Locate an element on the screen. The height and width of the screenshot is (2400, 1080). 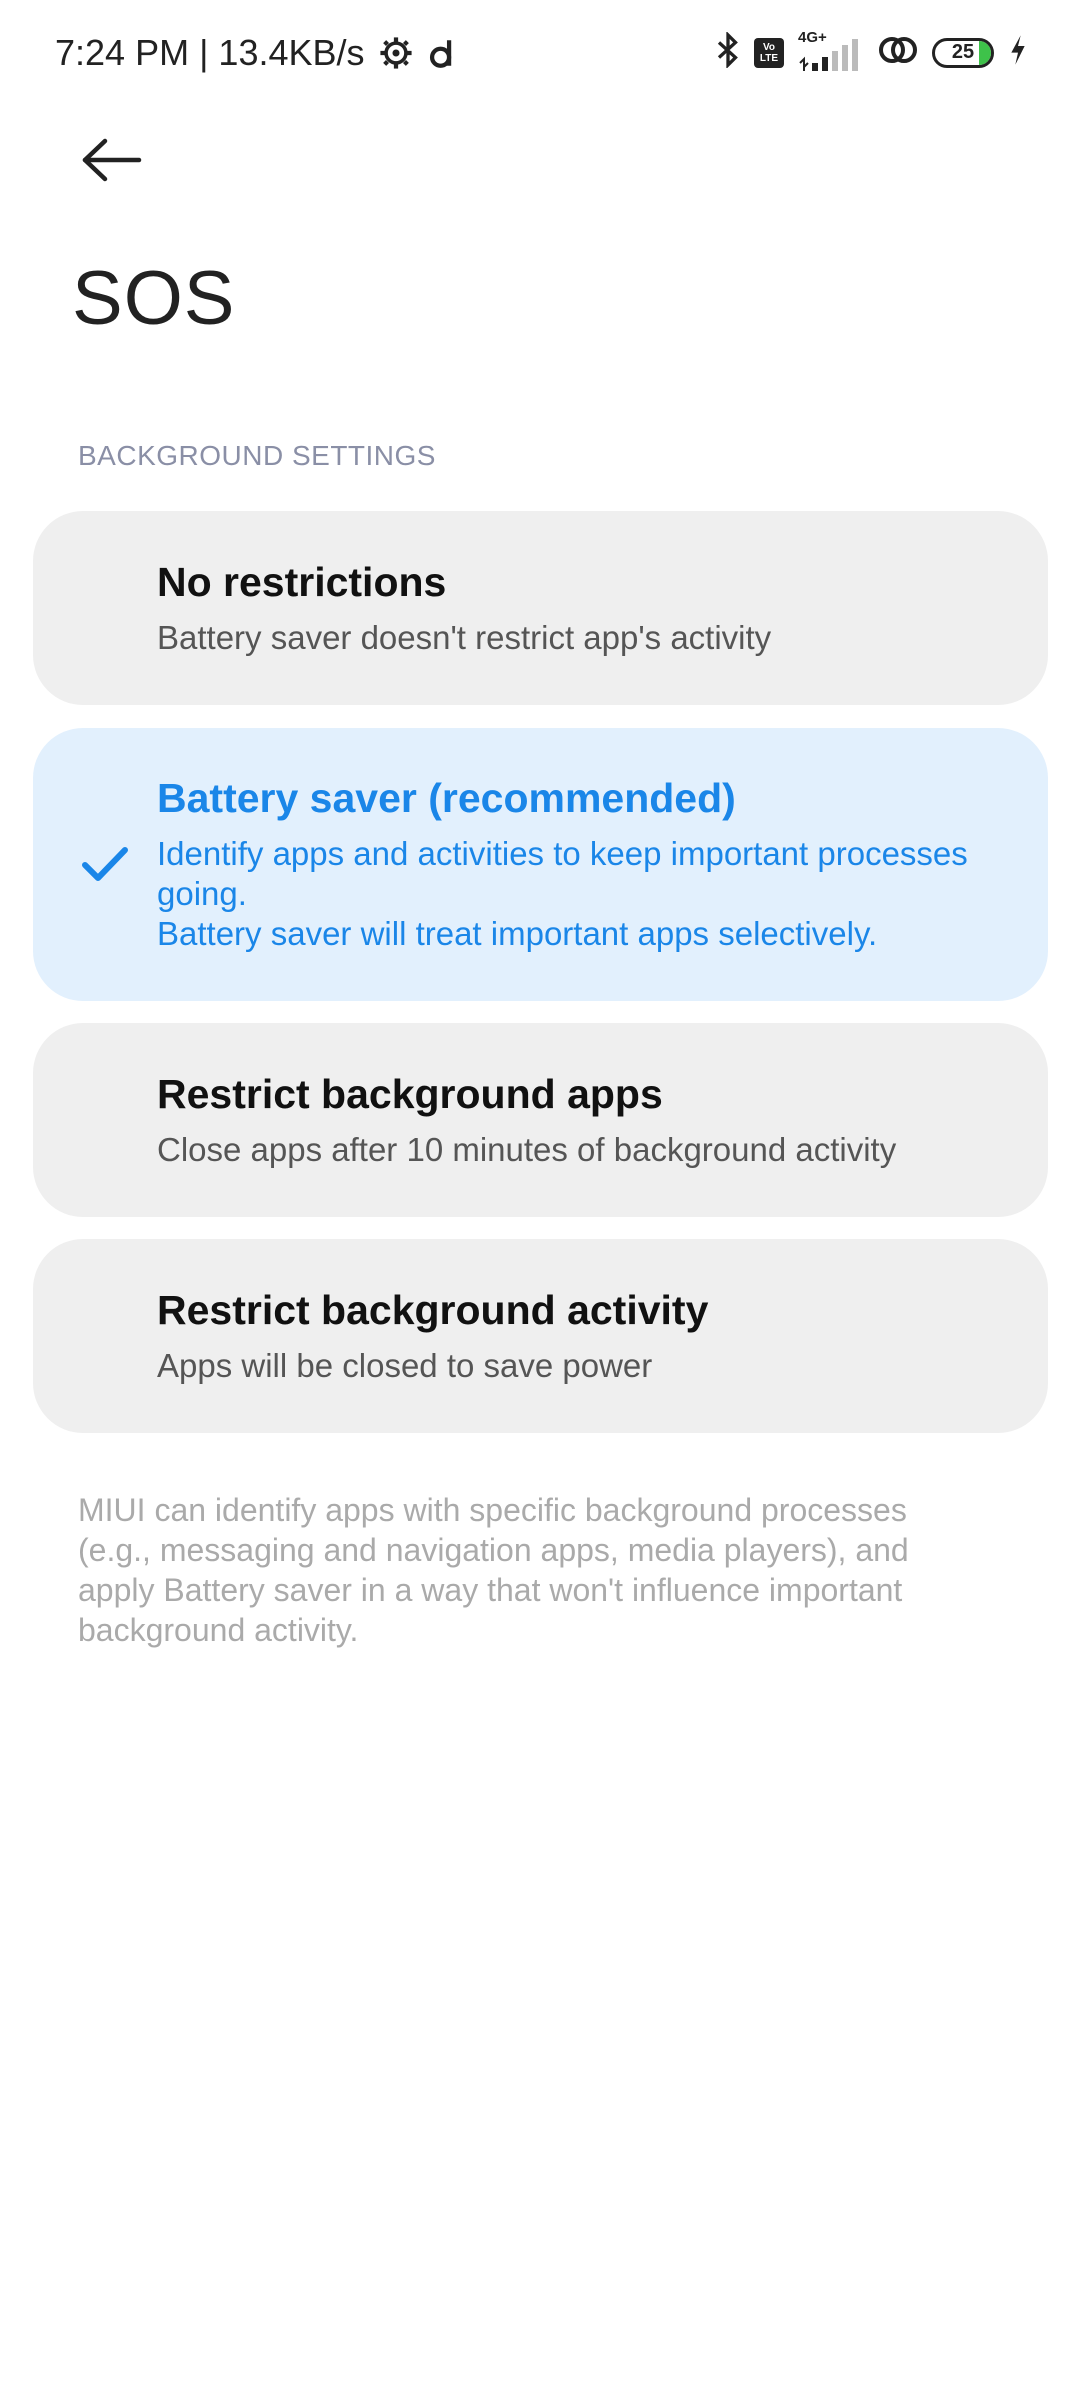
status-left: 7:24 PM | 13.4KB/s is located at coordinates (256, 53).